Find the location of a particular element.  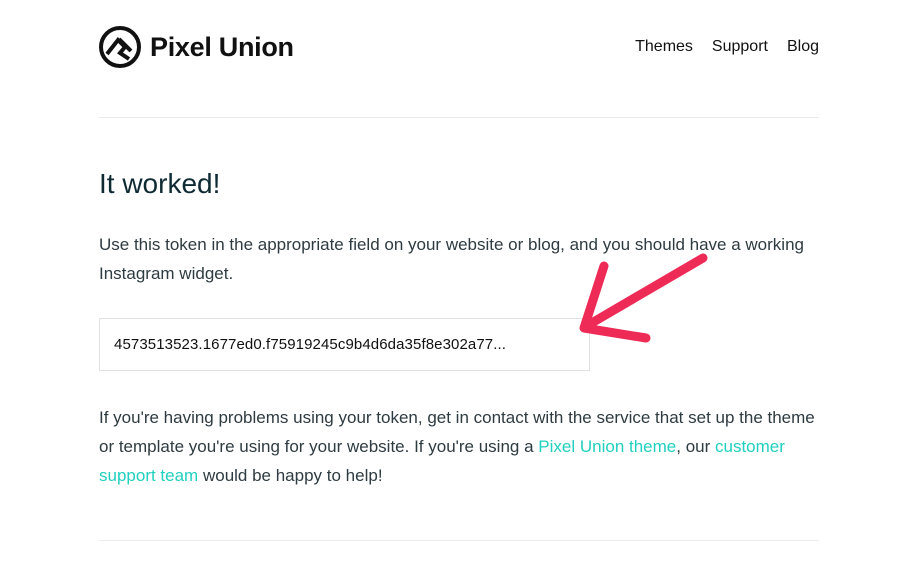

main-nav: Themes Support Blog is located at coordinates (727, 47).